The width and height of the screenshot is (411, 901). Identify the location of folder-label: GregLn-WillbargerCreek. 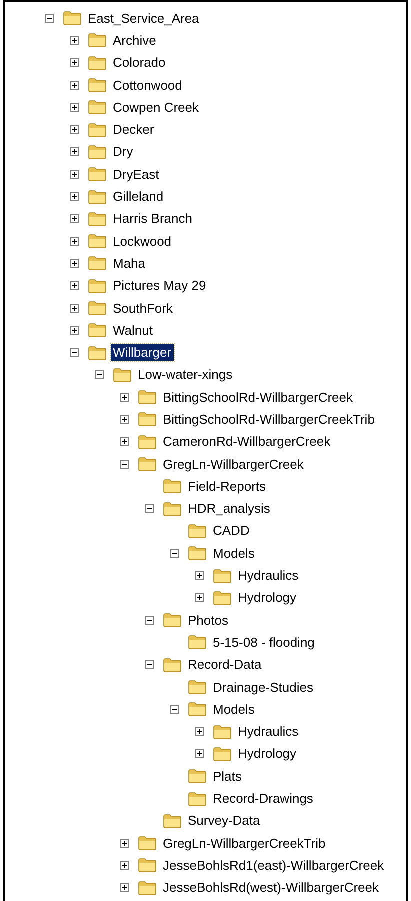
(233, 464).